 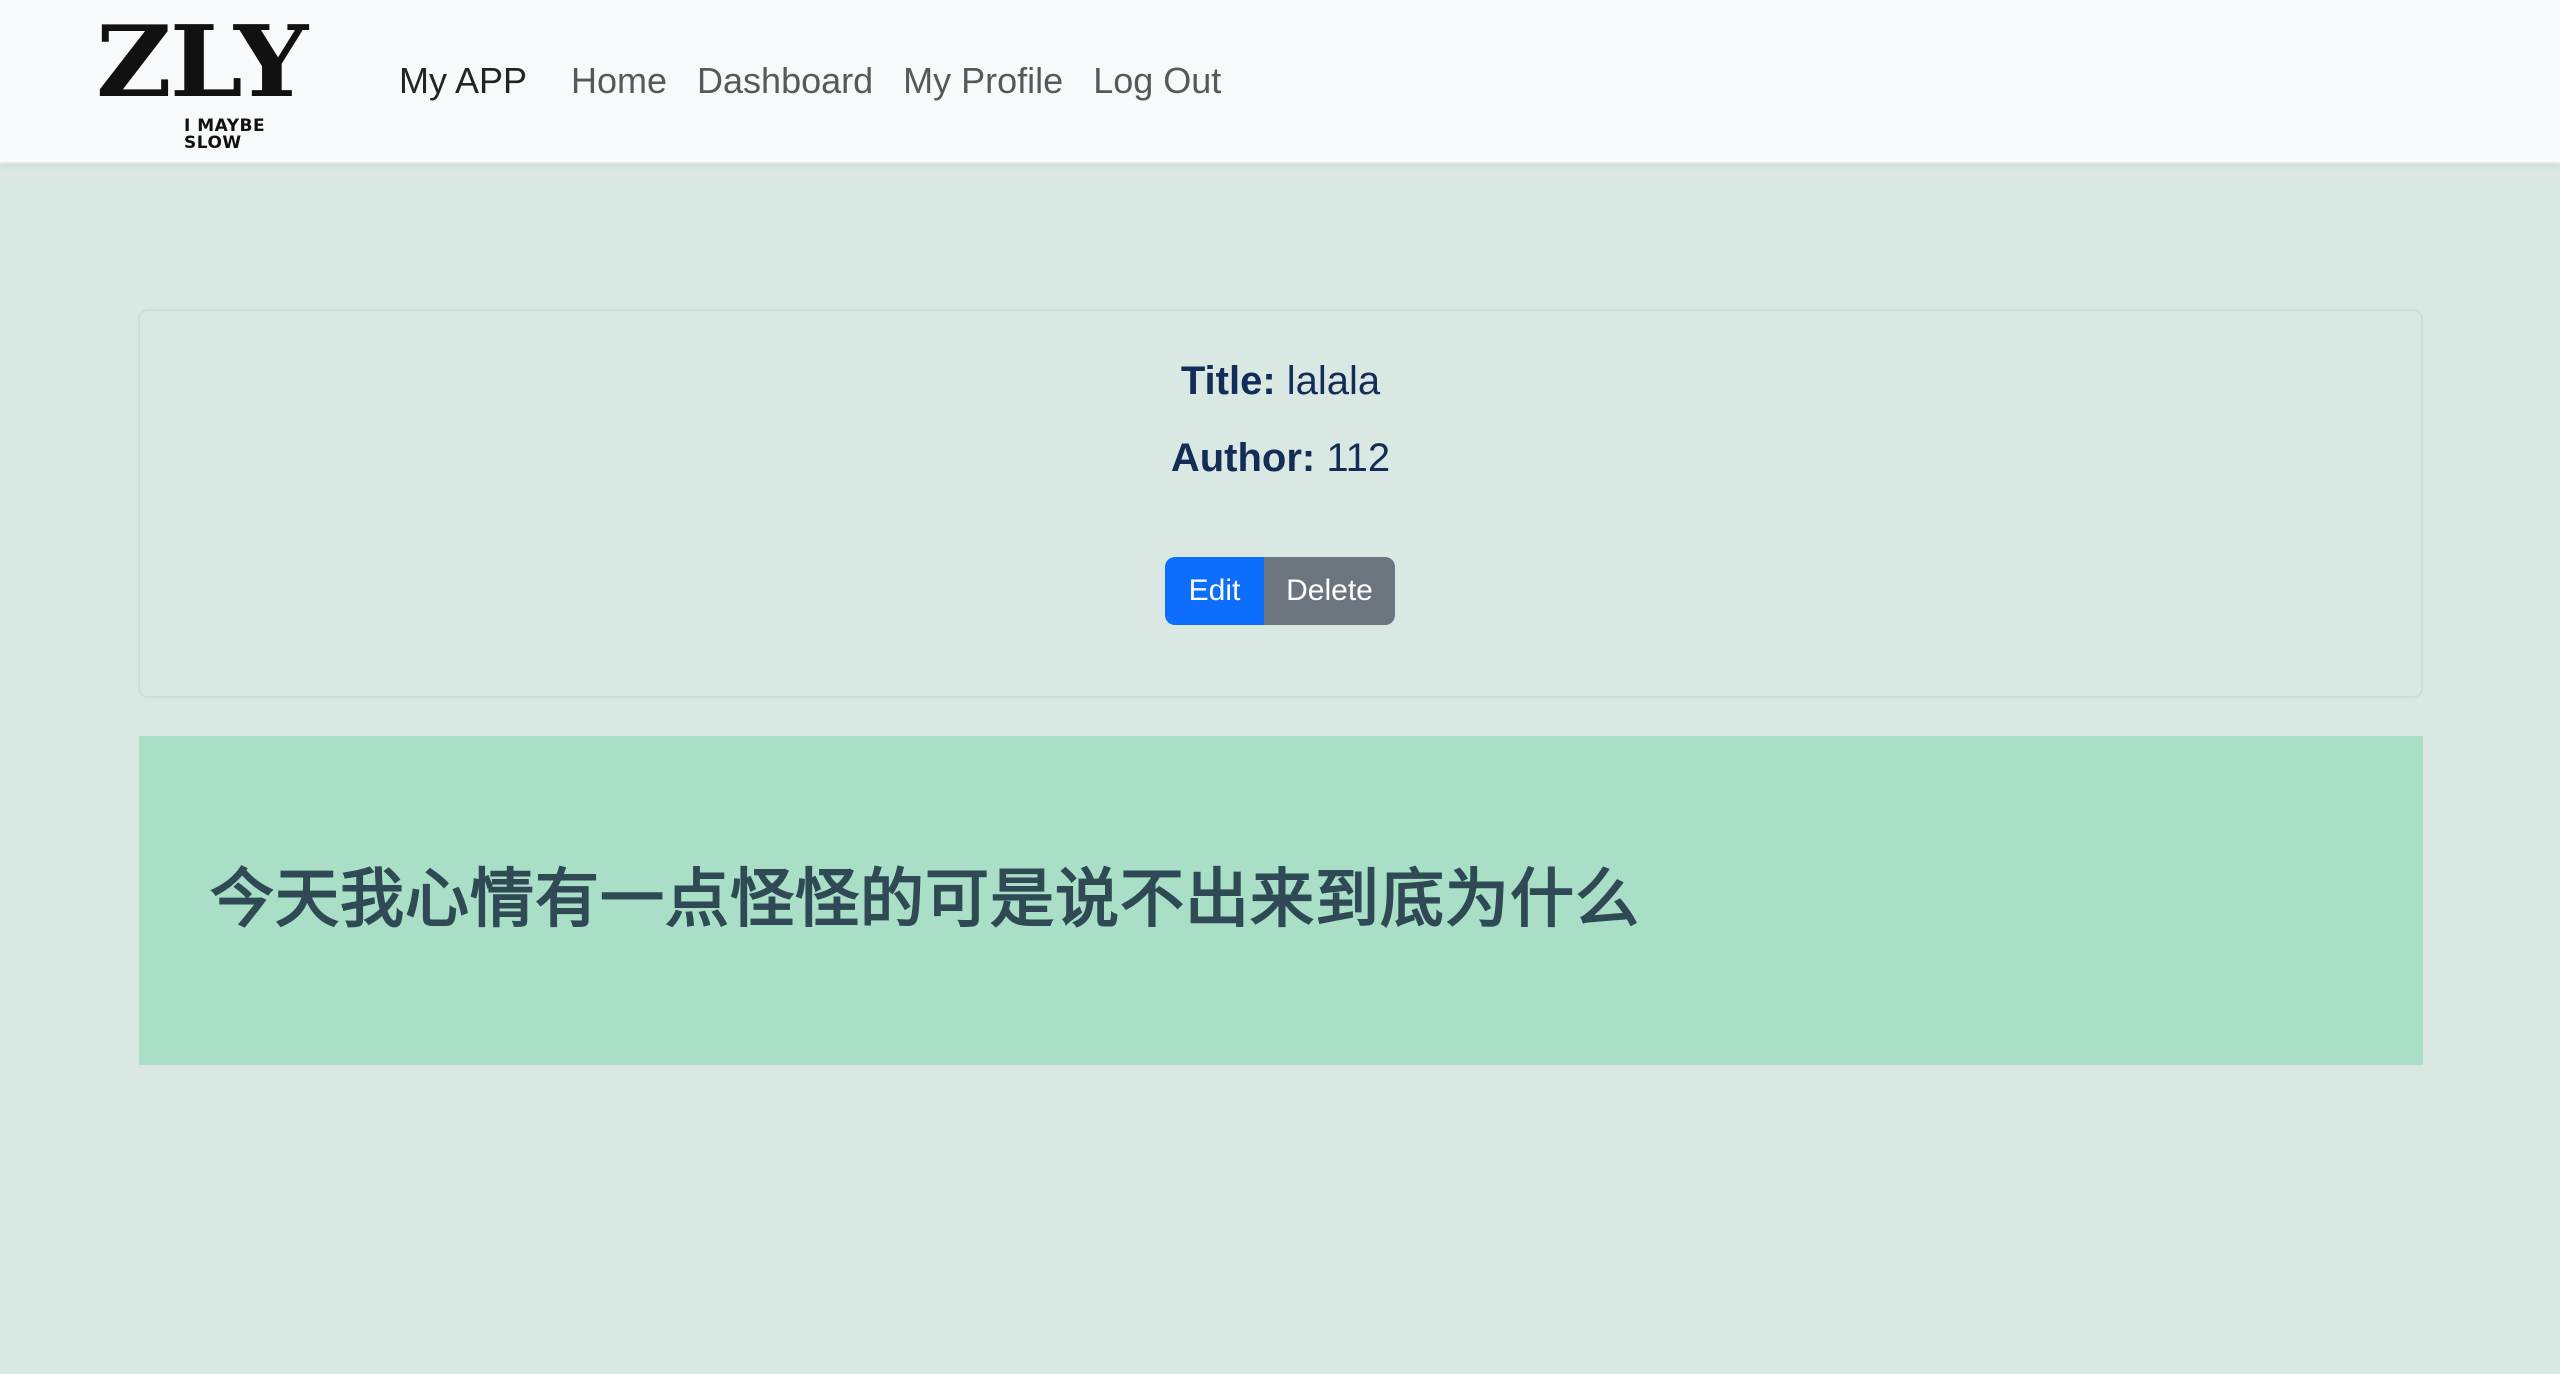 I want to click on edit-button: Edit, so click(x=1214, y=591).